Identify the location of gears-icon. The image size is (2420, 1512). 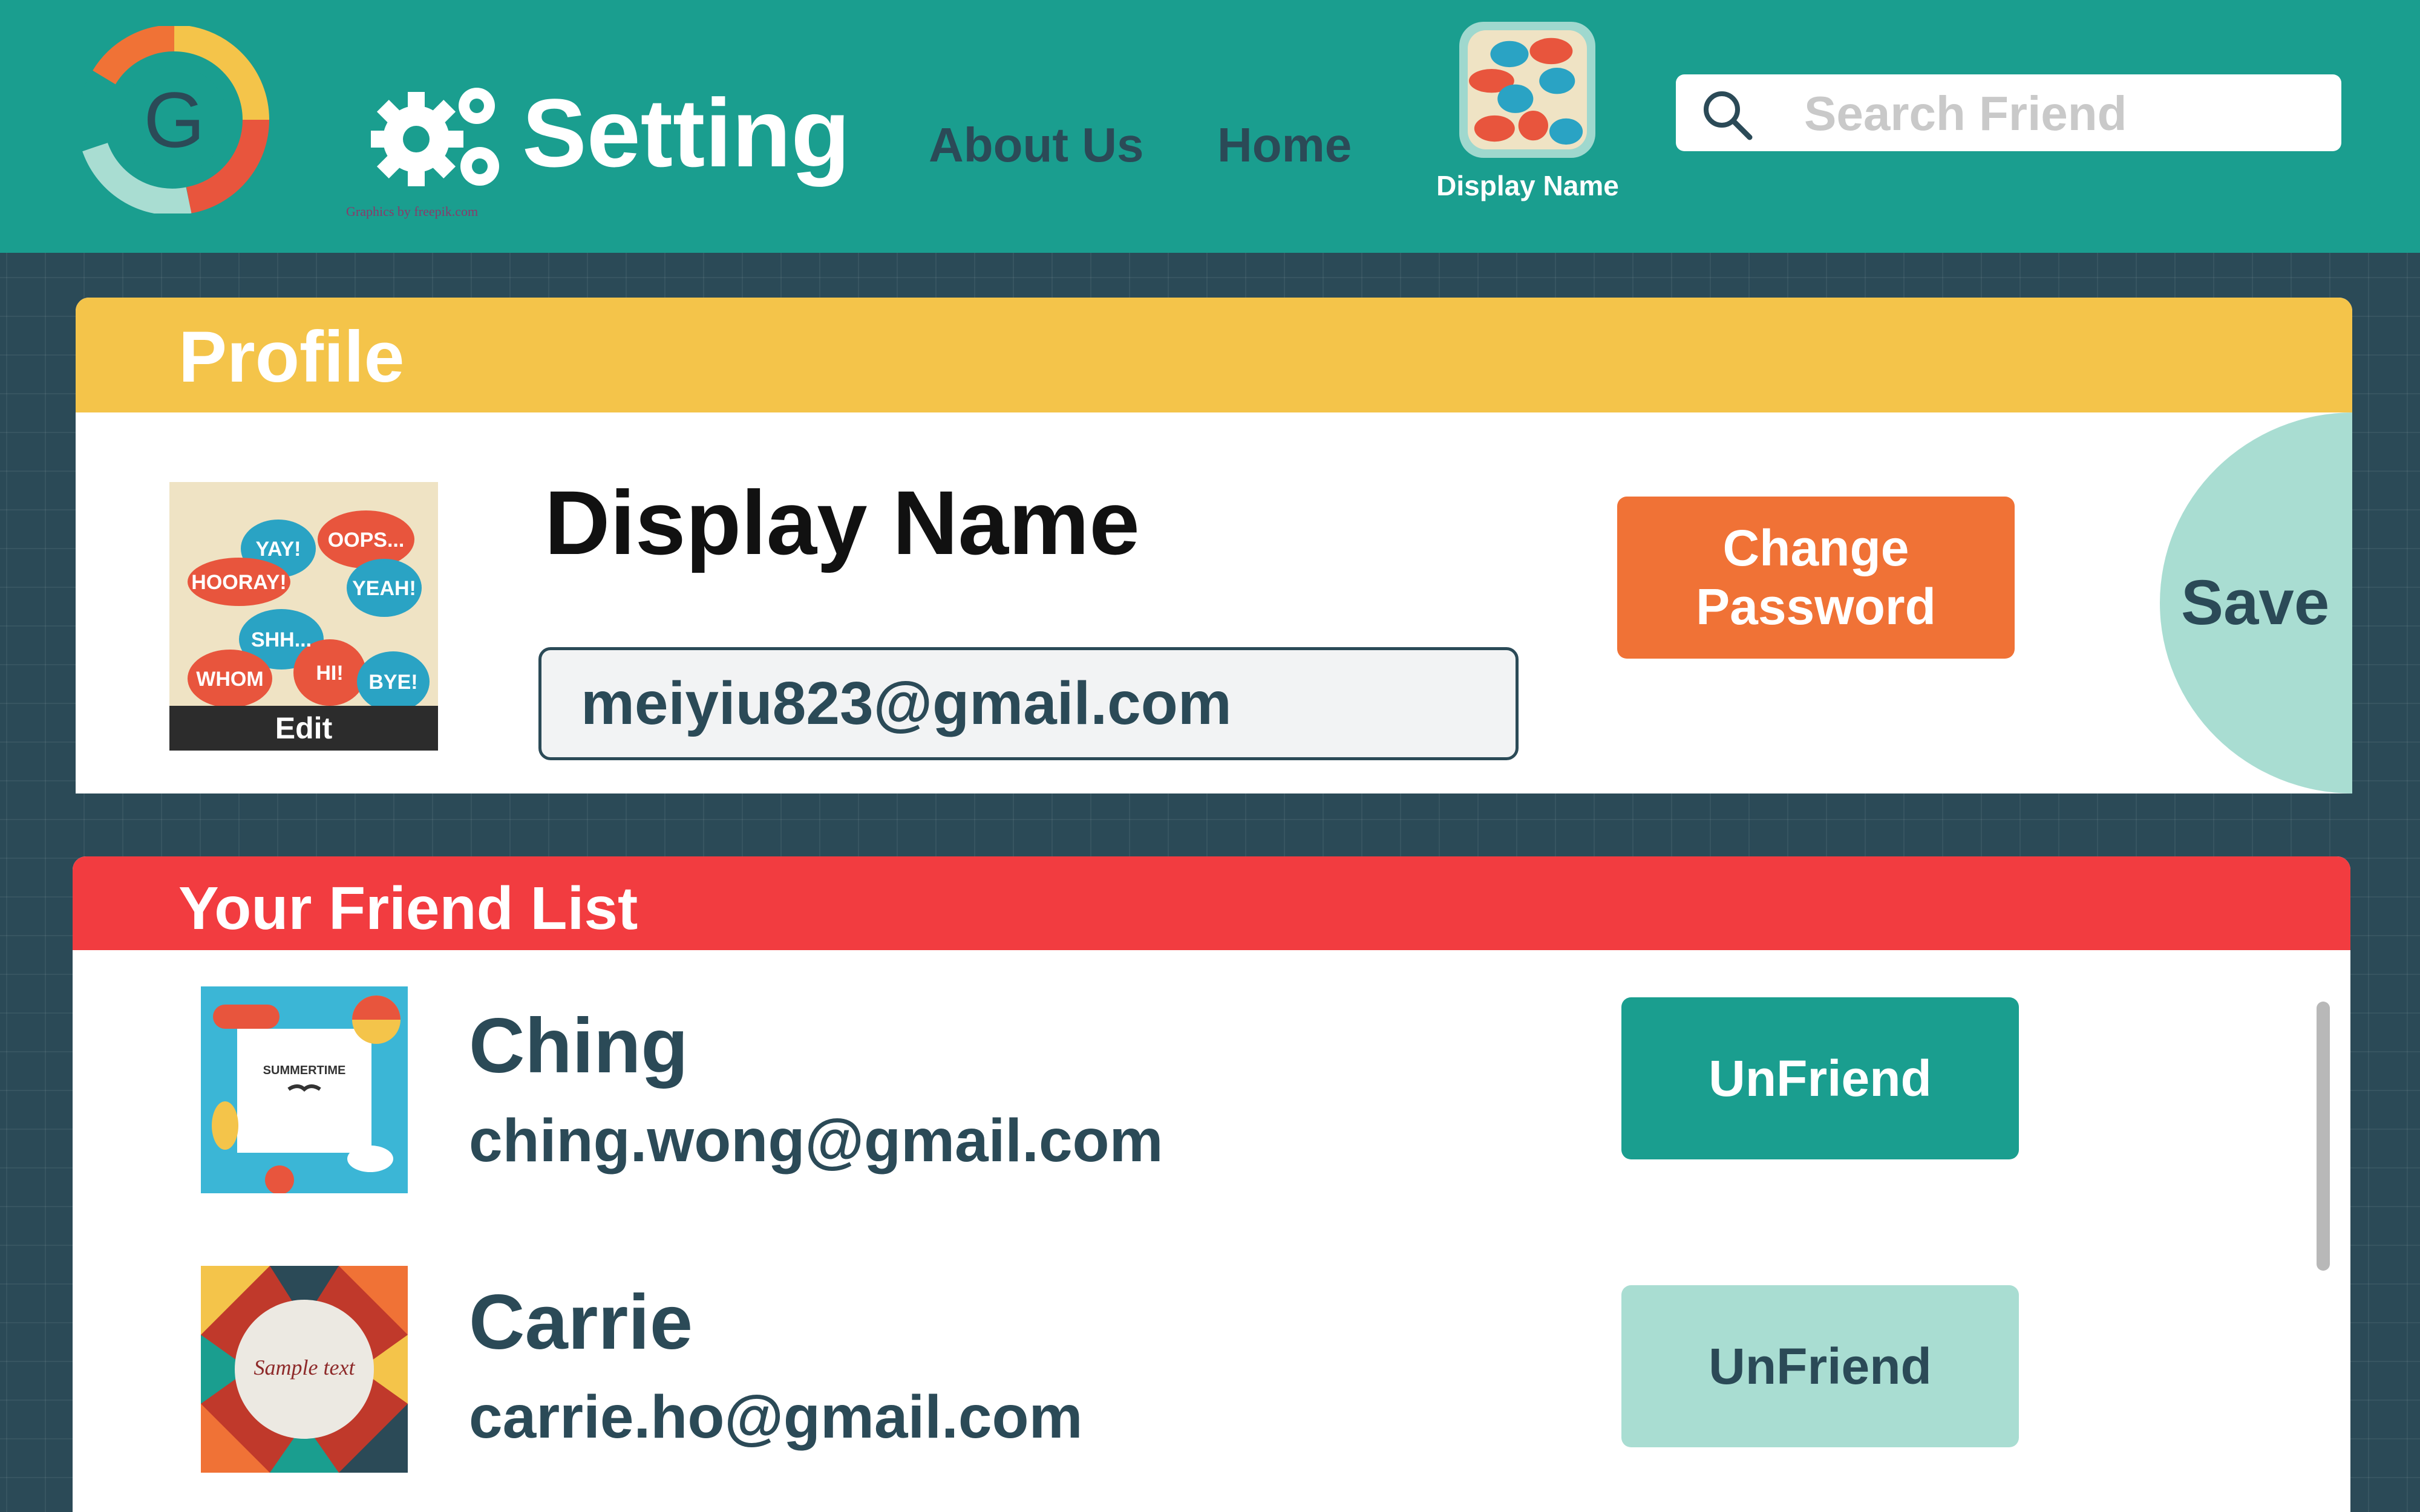
(435, 137).